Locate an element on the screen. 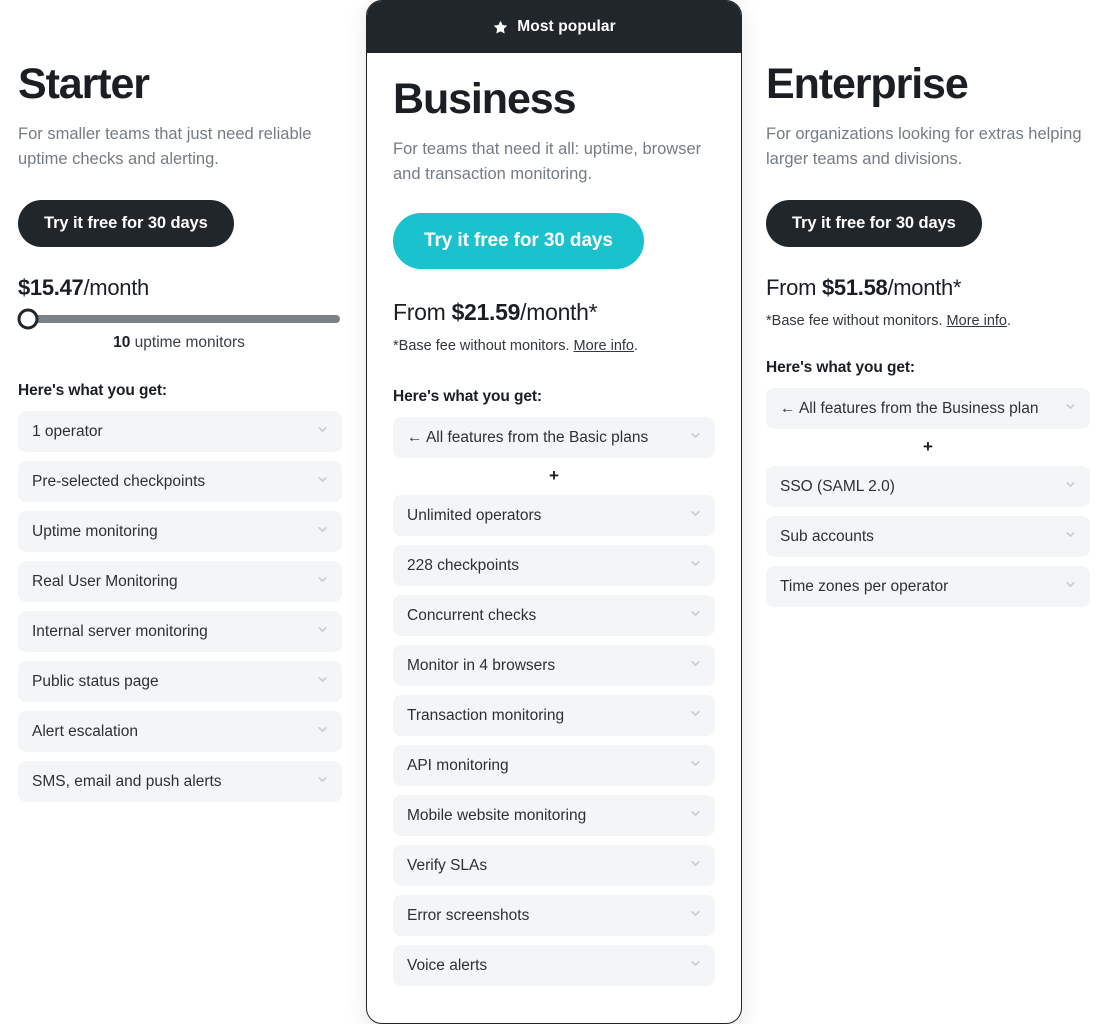  features-heading-enterprise: Here's what you get: is located at coordinates (840, 368).